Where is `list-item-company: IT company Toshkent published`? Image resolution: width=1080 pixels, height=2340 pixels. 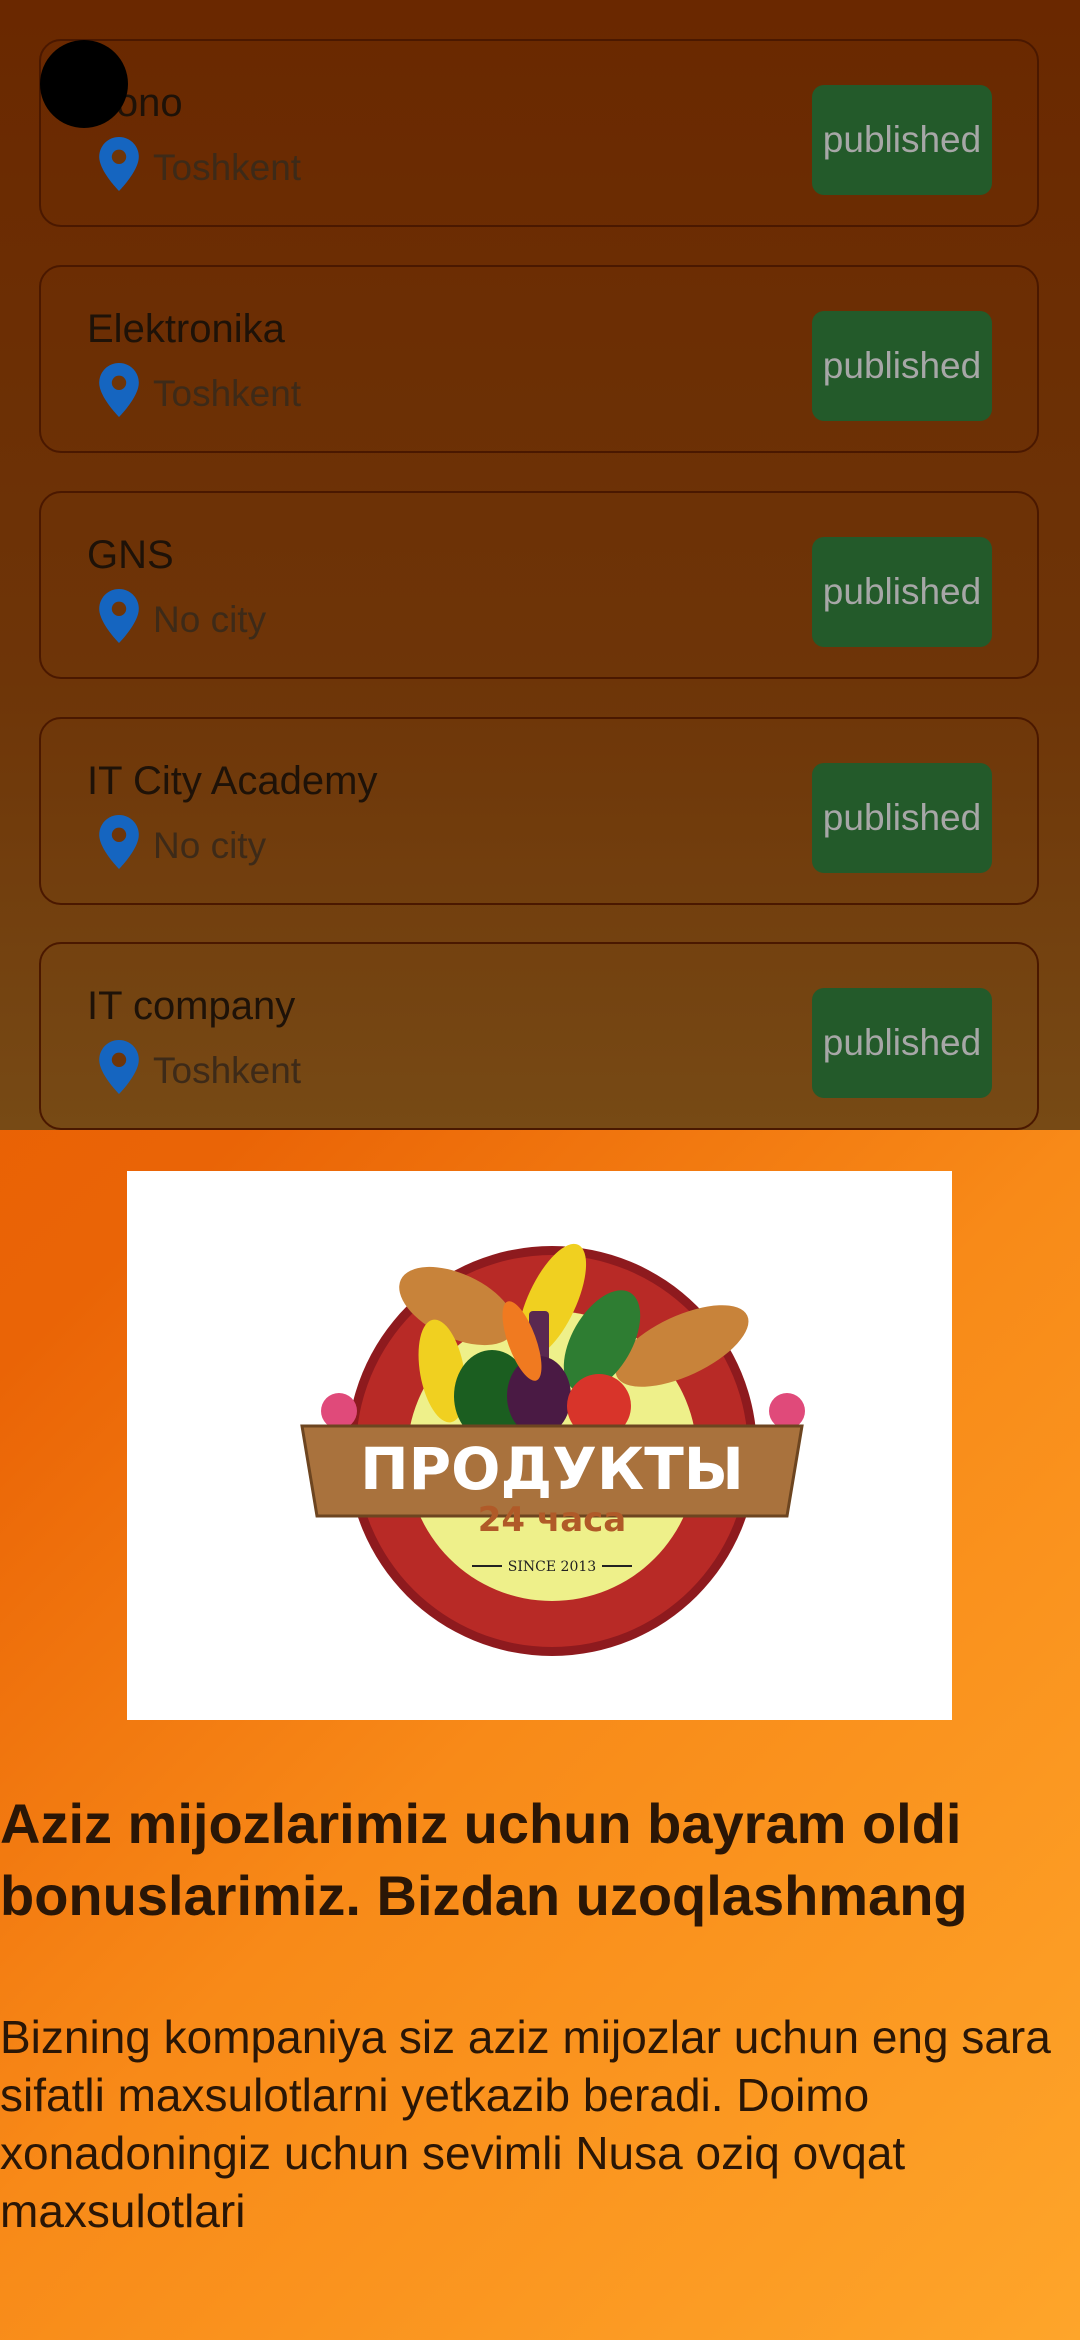
list-item-company: IT company Toshkent published is located at coordinates (539, 1036).